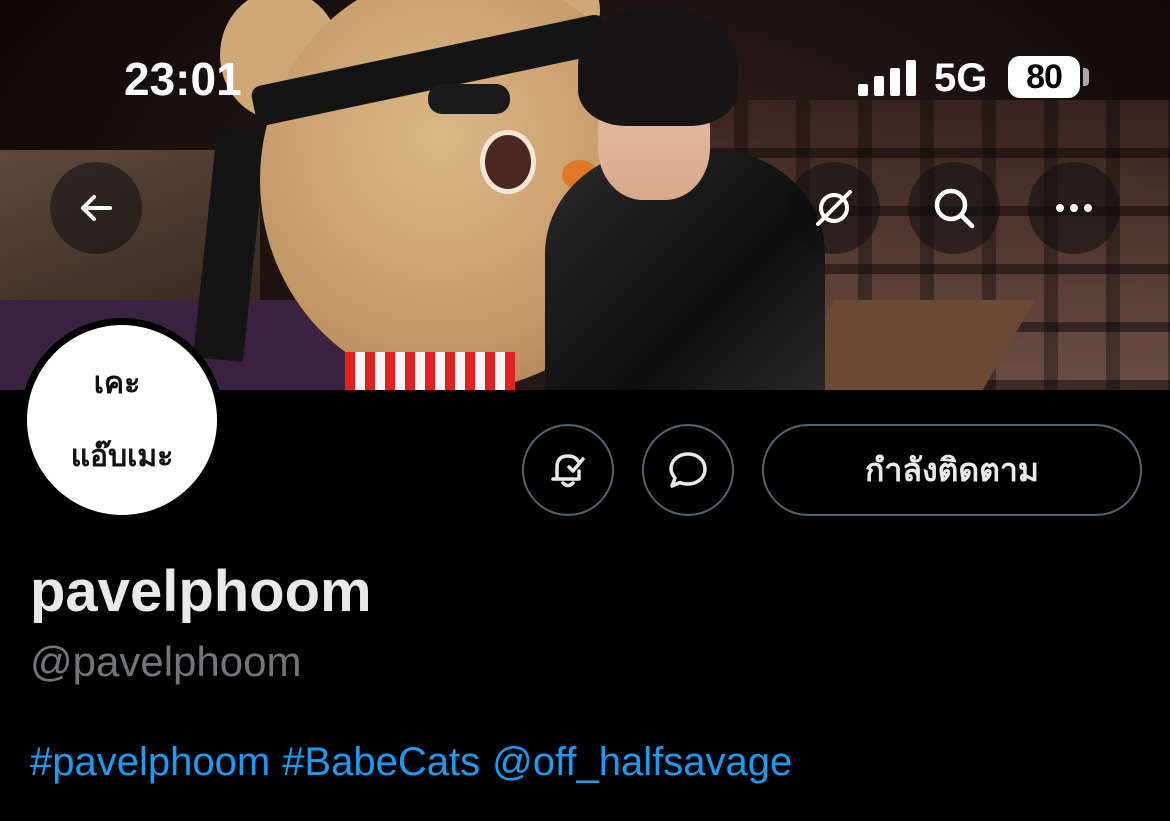  I want to click on bear-shirt, so click(430, 371).